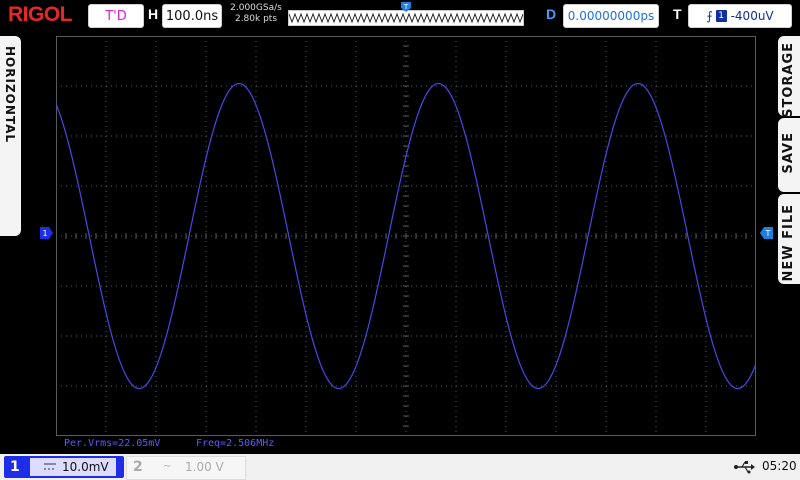 Image resolution: width=800 pixels, height=480 pixels. Describe the element at coordinates (167, 466) in the screenshot. I see `ac-coupling-icon: ∼` at that location.